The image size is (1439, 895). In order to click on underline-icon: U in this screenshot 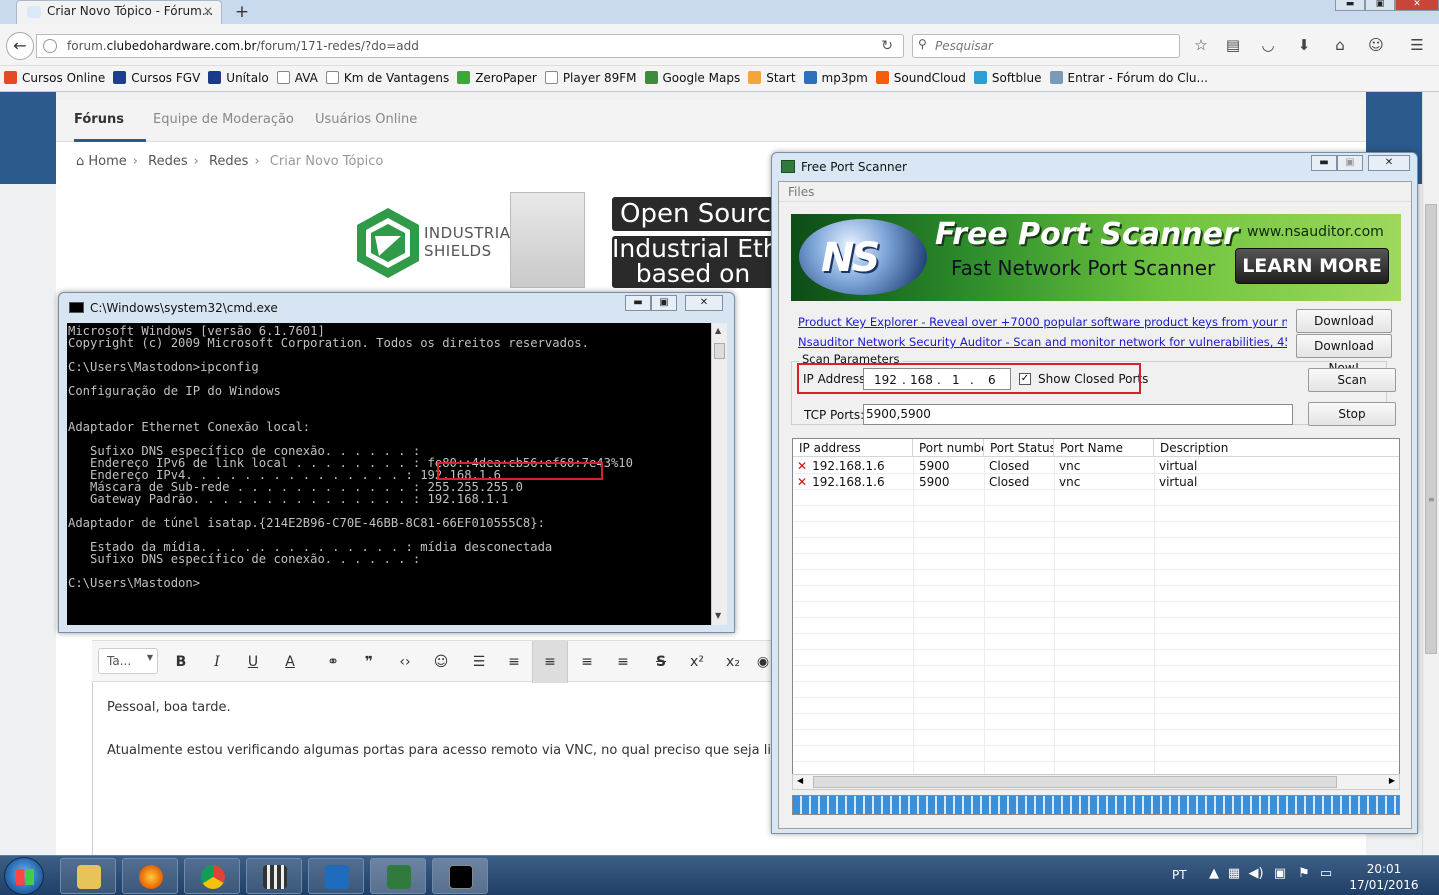, I will do `click(253, 662)`.